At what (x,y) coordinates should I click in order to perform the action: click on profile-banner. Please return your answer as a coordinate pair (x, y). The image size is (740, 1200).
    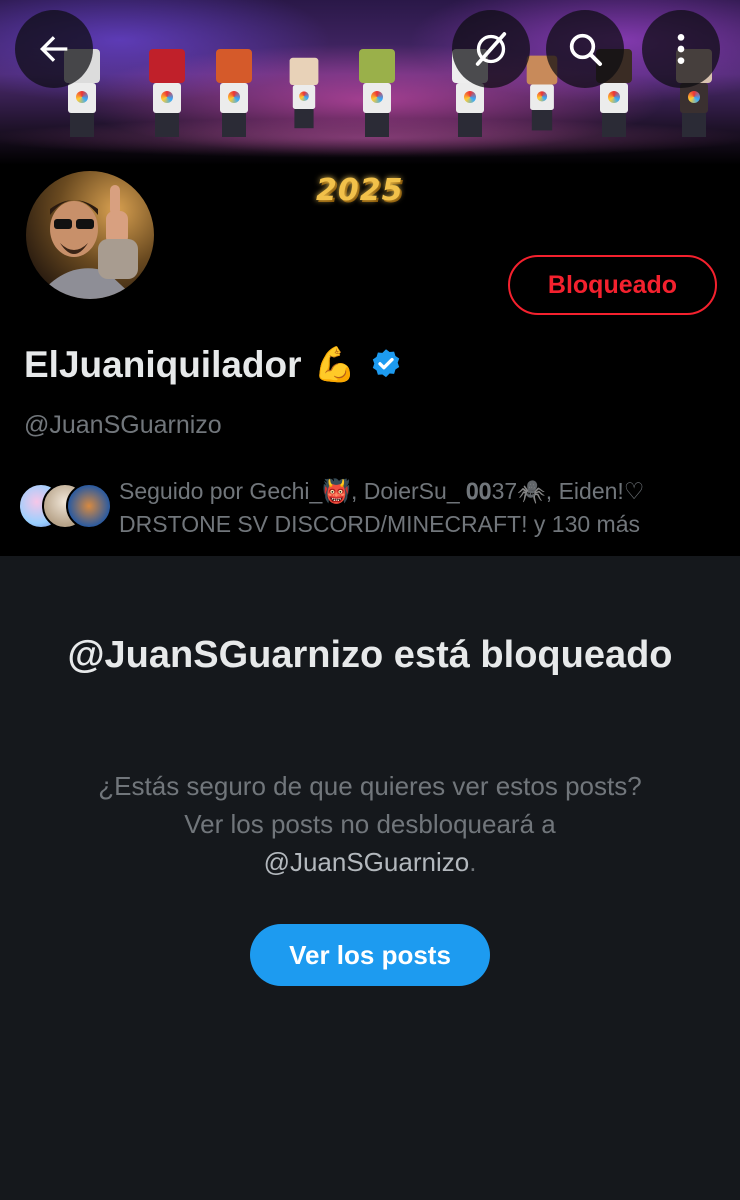
    Looking at the image, I should click on (370, 82).